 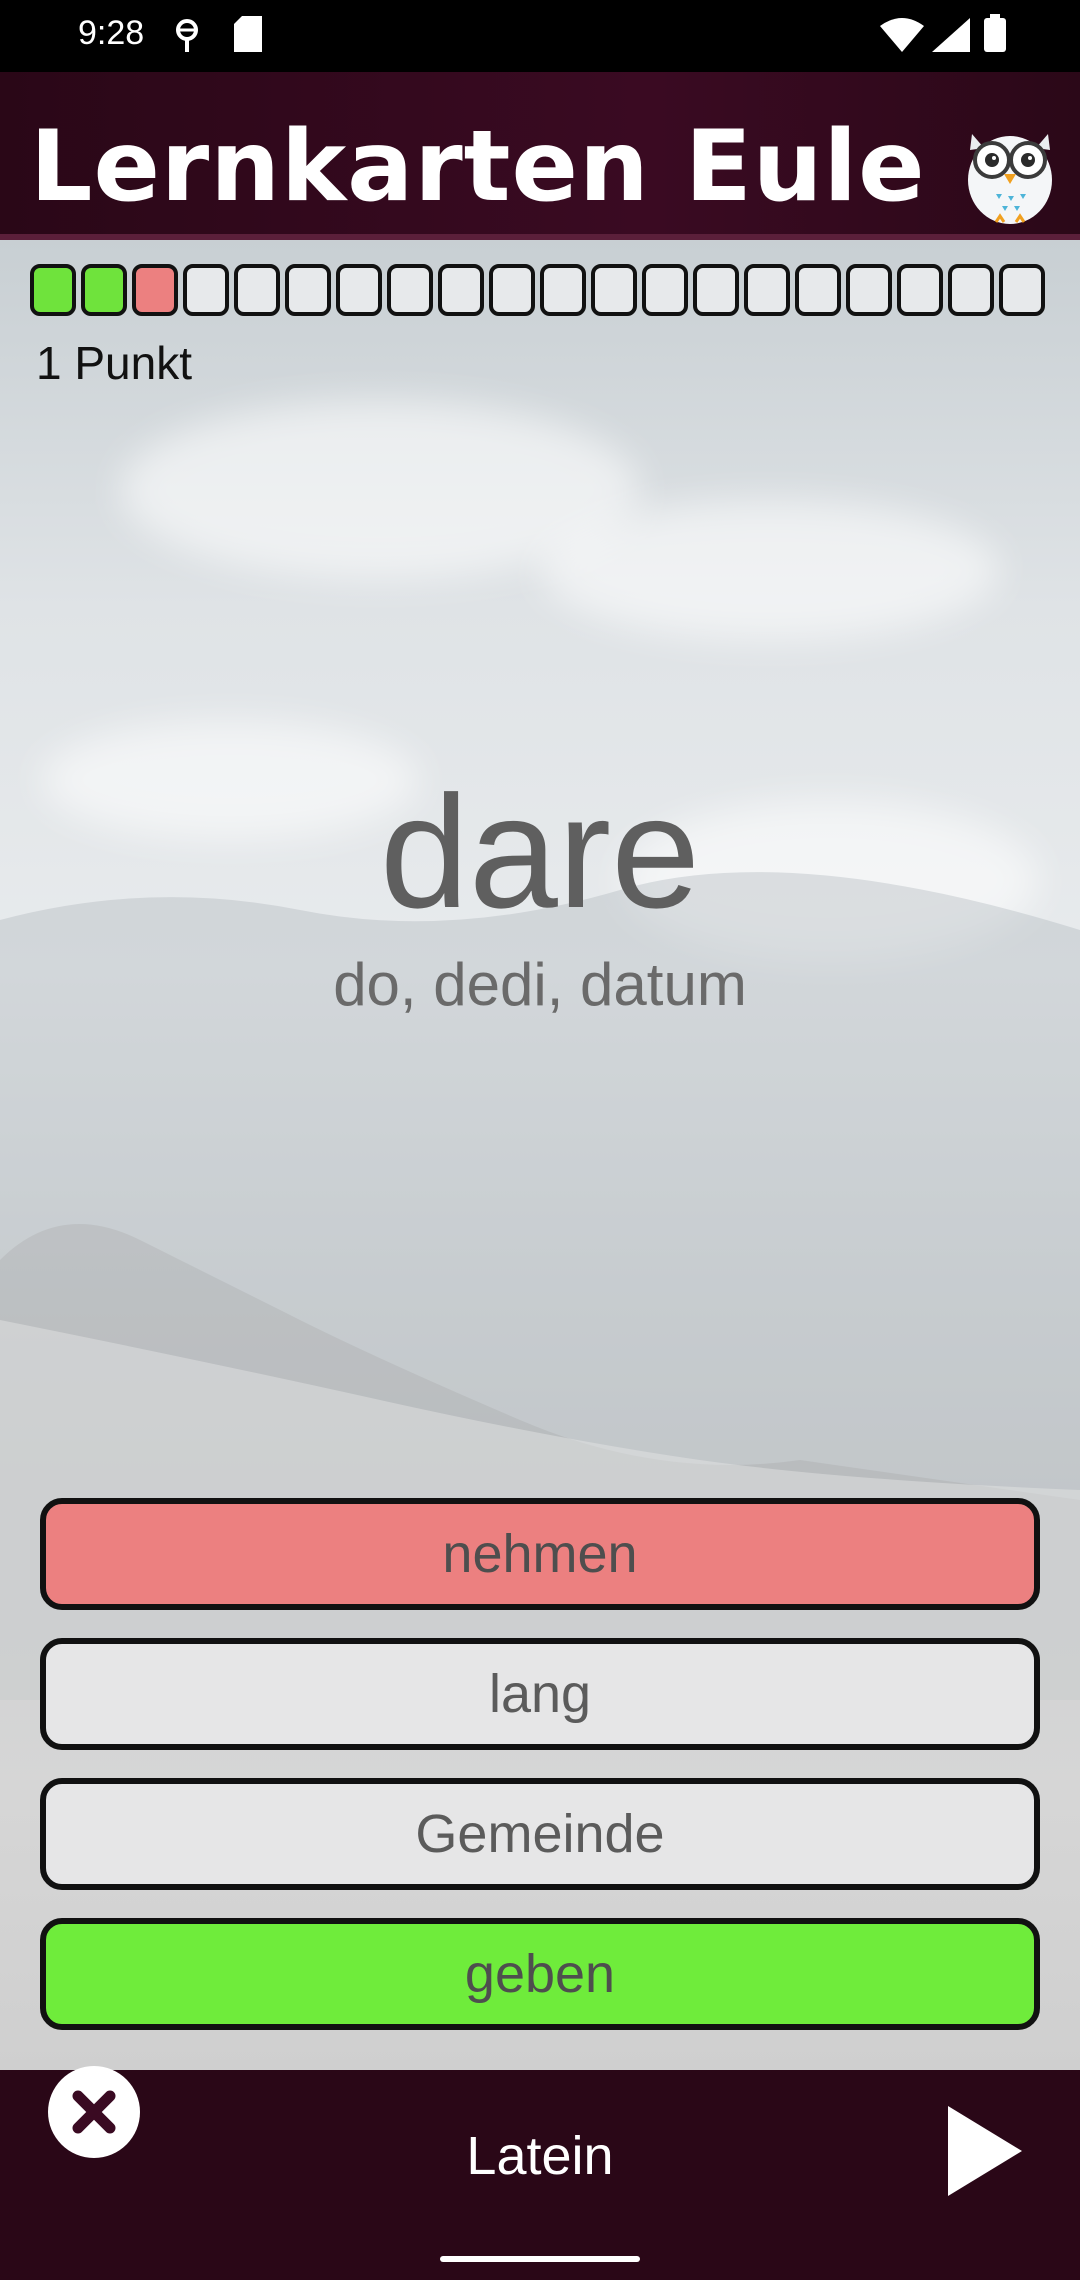 I want to click on progress-bar, so click(x=541, y=290).